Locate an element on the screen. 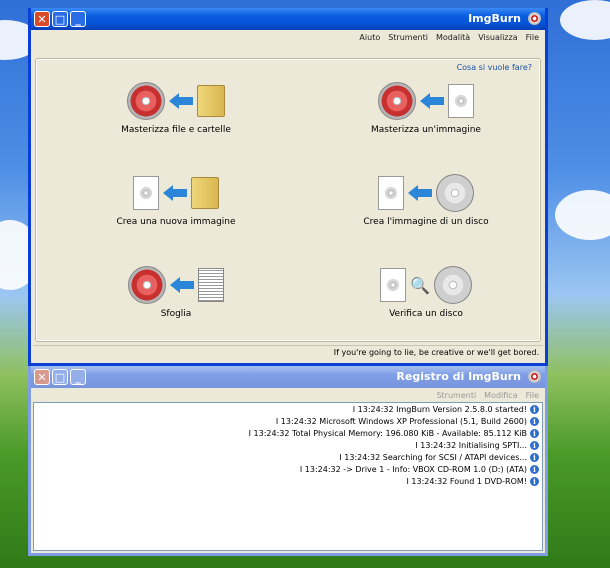 Image resolution: width=610 pixels, height=568 pixels. window-title: ImgBurn is located at coordinates (494, 18).